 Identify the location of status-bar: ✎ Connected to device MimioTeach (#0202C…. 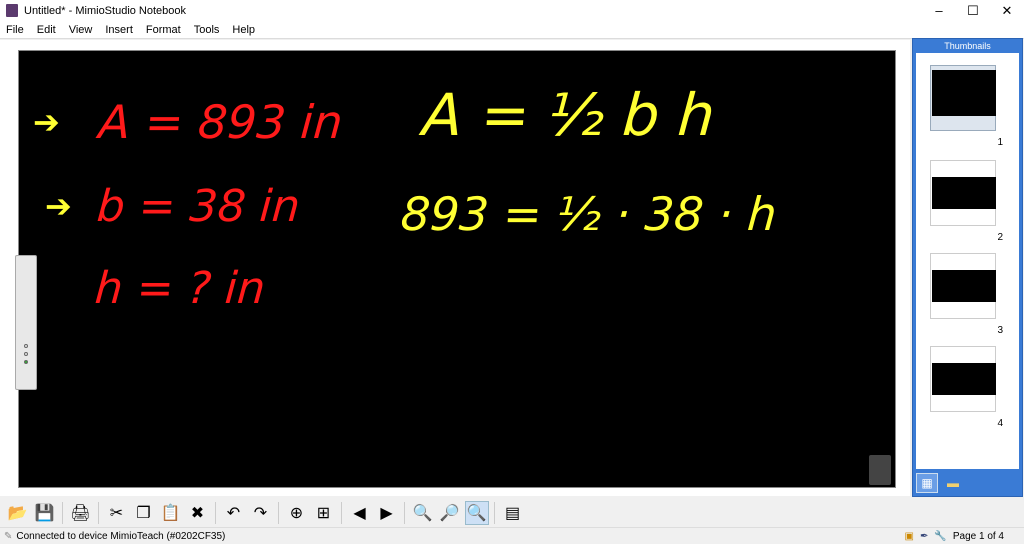
(512, 536).